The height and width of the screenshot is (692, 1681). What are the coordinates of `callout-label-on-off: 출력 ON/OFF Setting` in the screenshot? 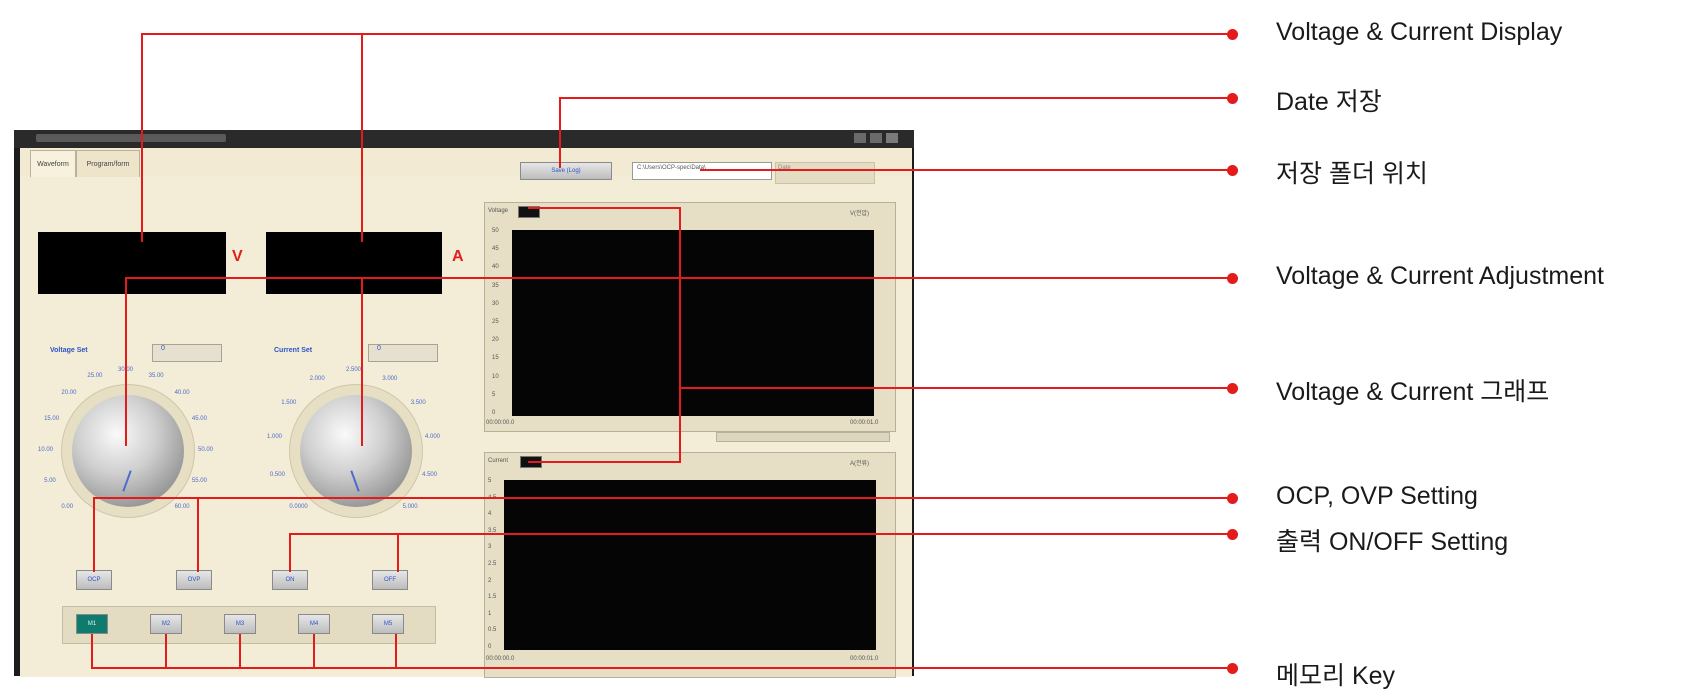 It's located at (1392, 542).